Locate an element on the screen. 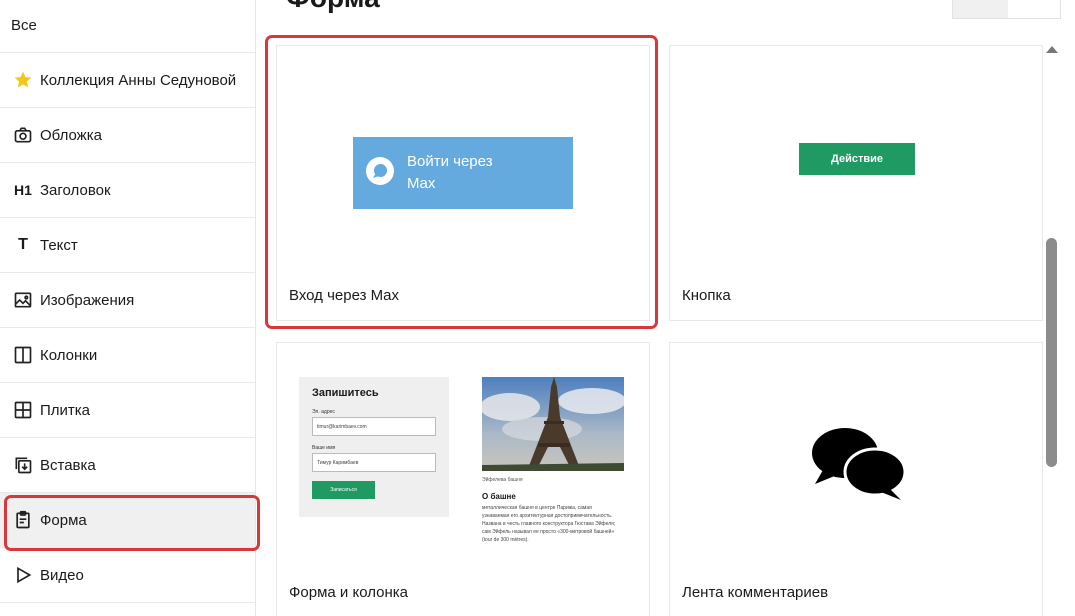 The image size is (1075, 616). max-login-preview-button: Войти через Max is located at coordinates (463, 173).